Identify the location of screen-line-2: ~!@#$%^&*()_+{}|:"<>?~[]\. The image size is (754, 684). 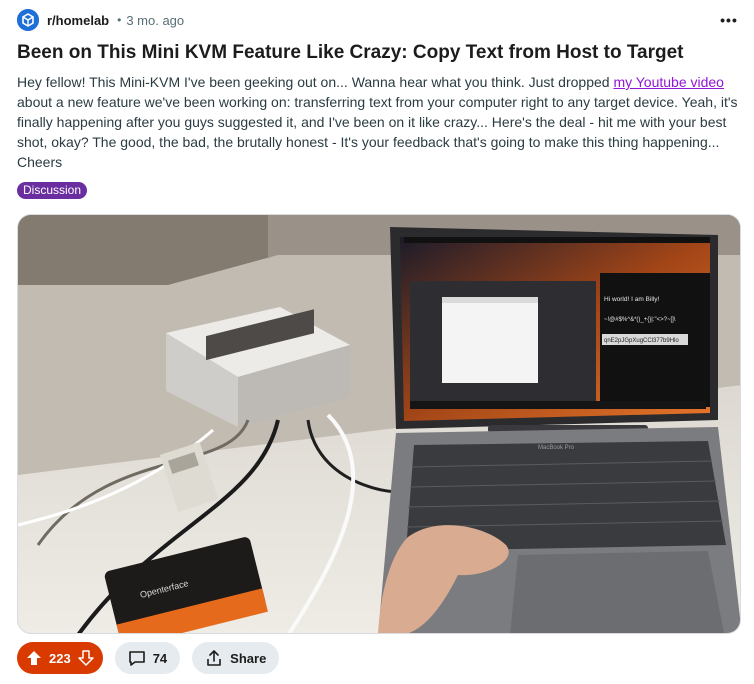
(640, 320).